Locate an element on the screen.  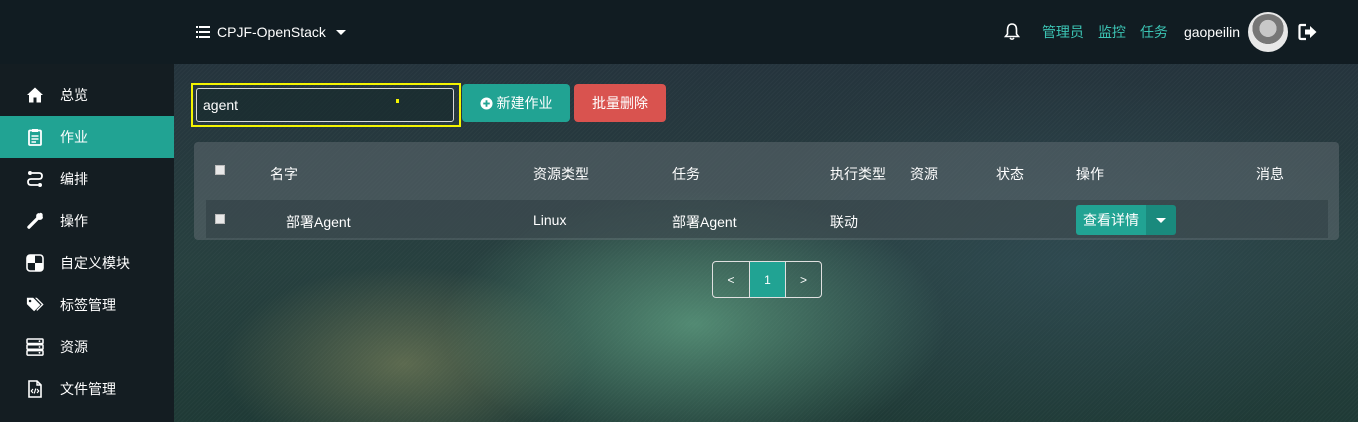
file-code-icon is located at coordinates (35, 389).